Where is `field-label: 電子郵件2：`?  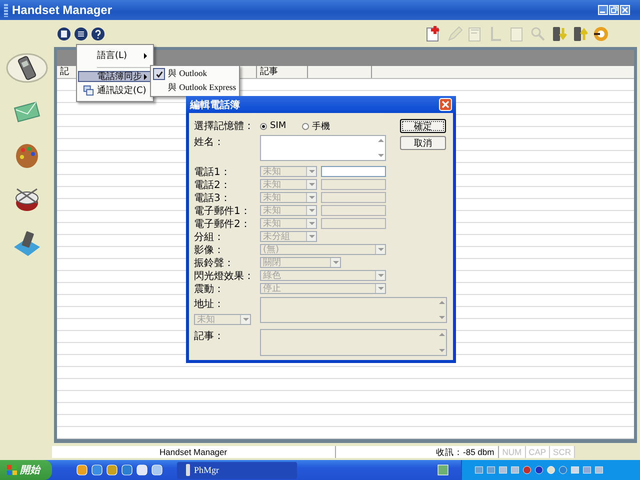 field-label: 電子郵件2： is located at coordinates (223, 224).